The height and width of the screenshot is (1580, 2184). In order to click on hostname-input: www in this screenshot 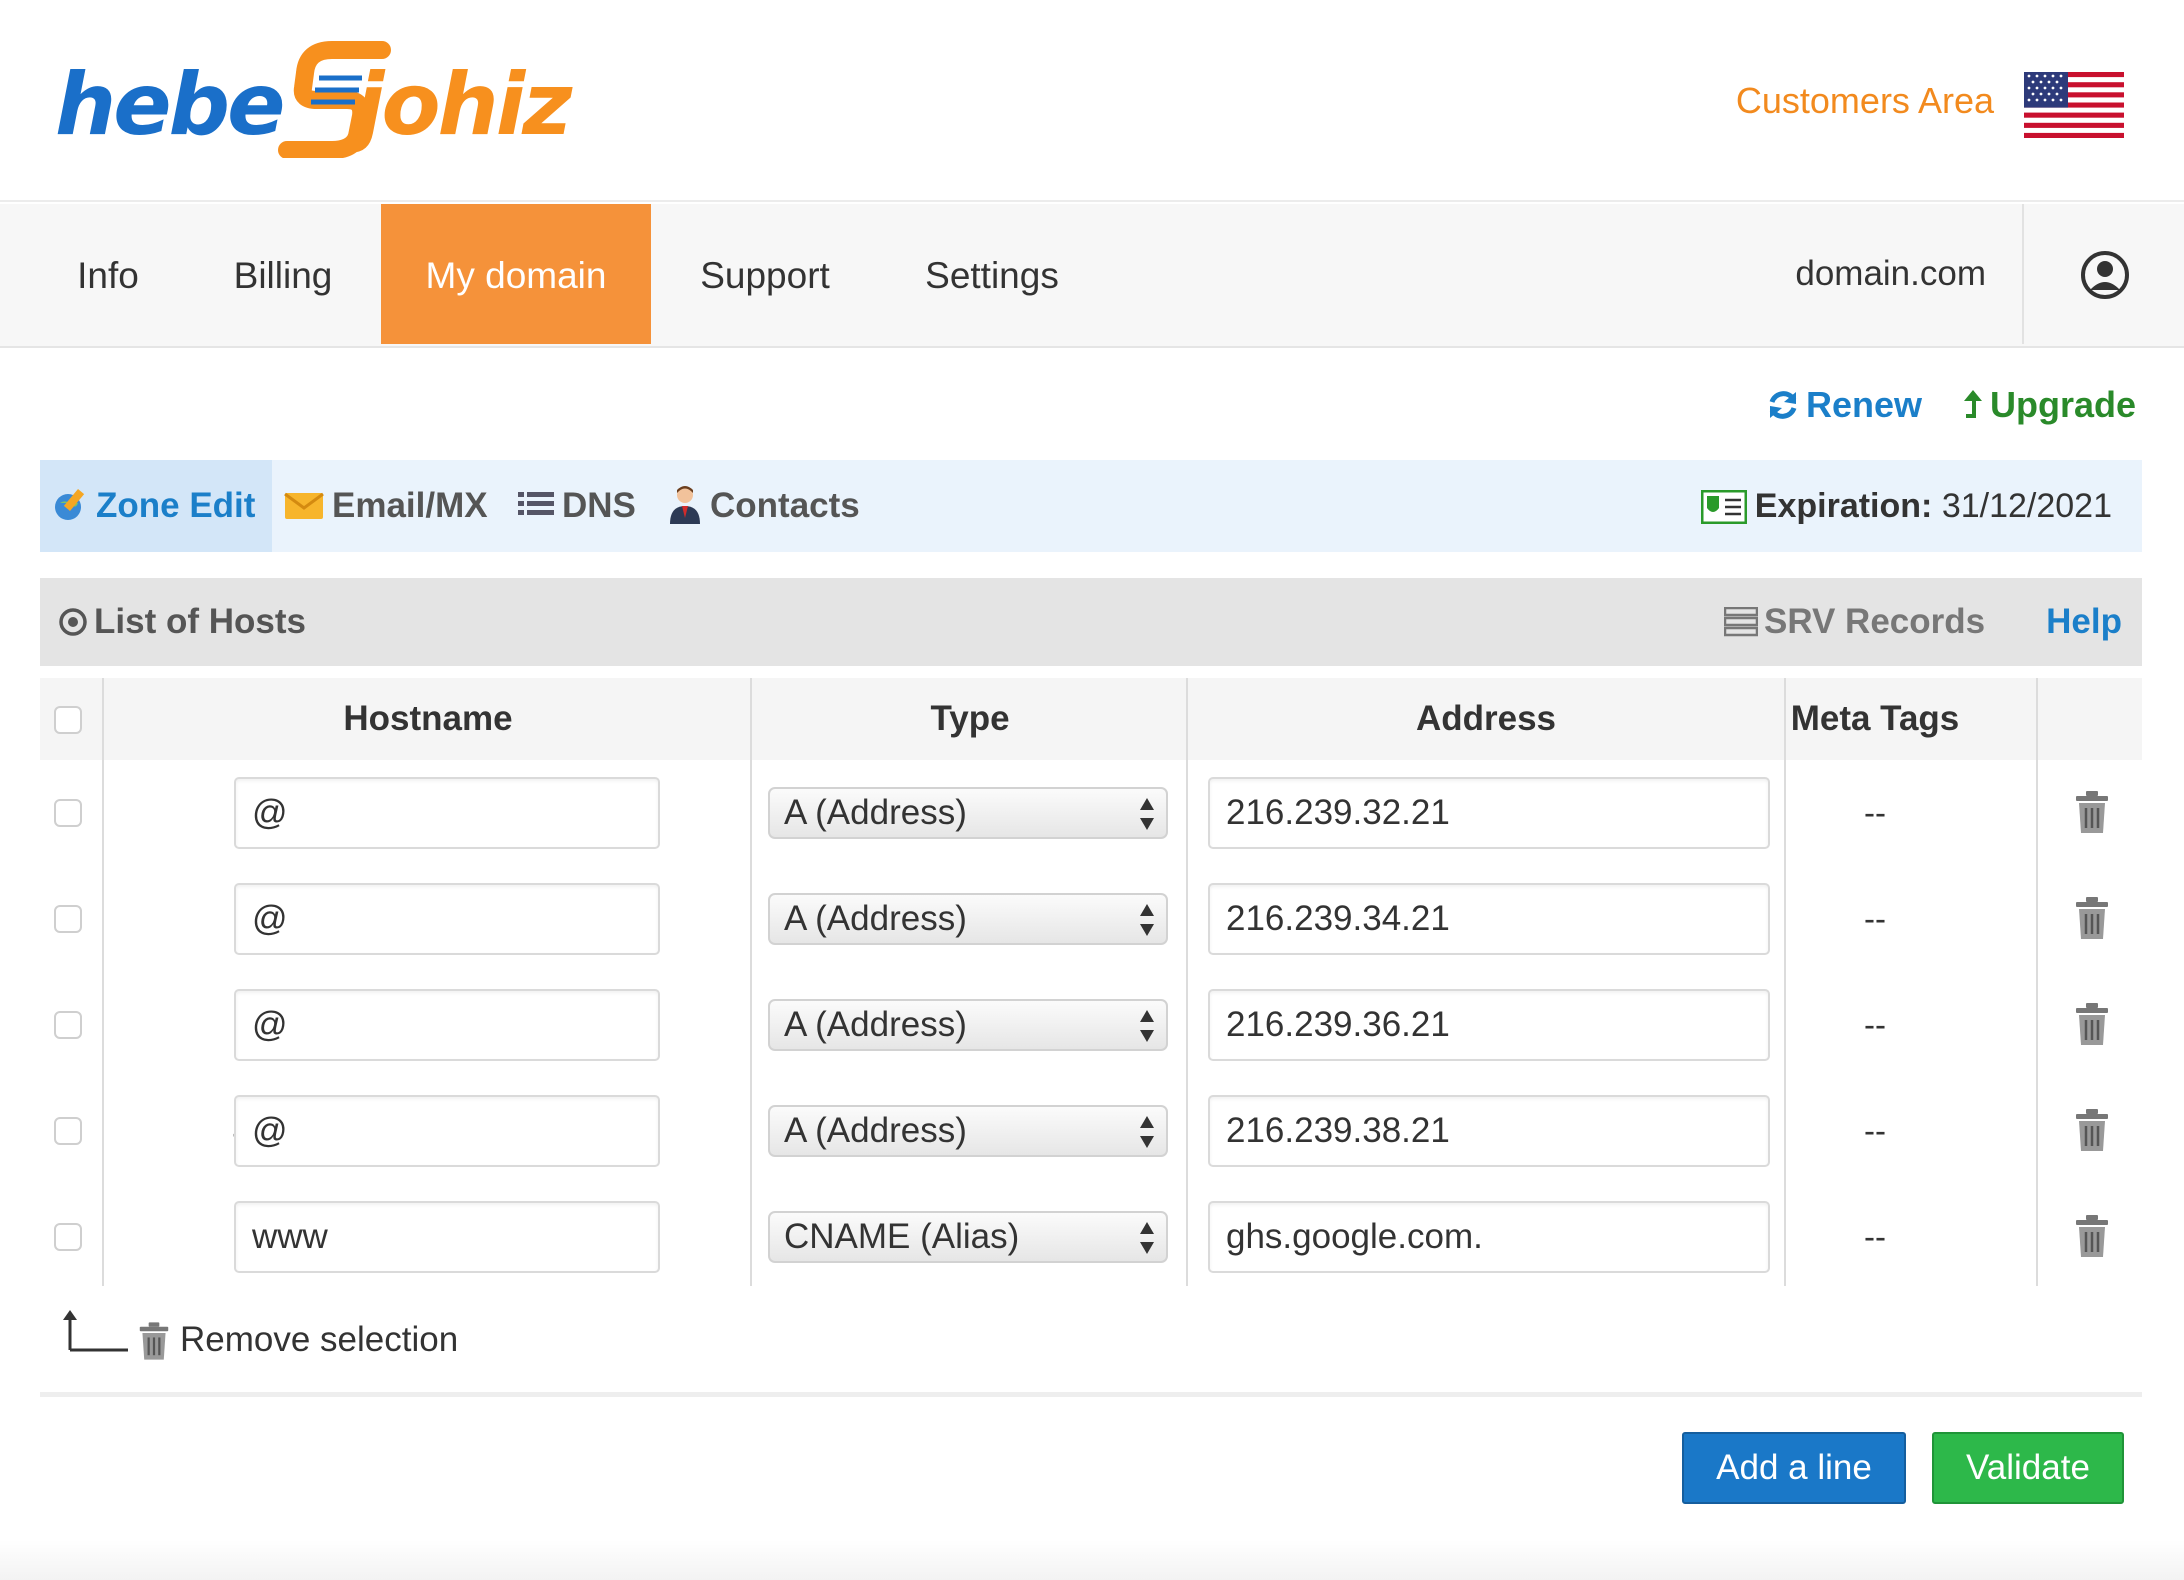, I will do `click(447, 1237)`.